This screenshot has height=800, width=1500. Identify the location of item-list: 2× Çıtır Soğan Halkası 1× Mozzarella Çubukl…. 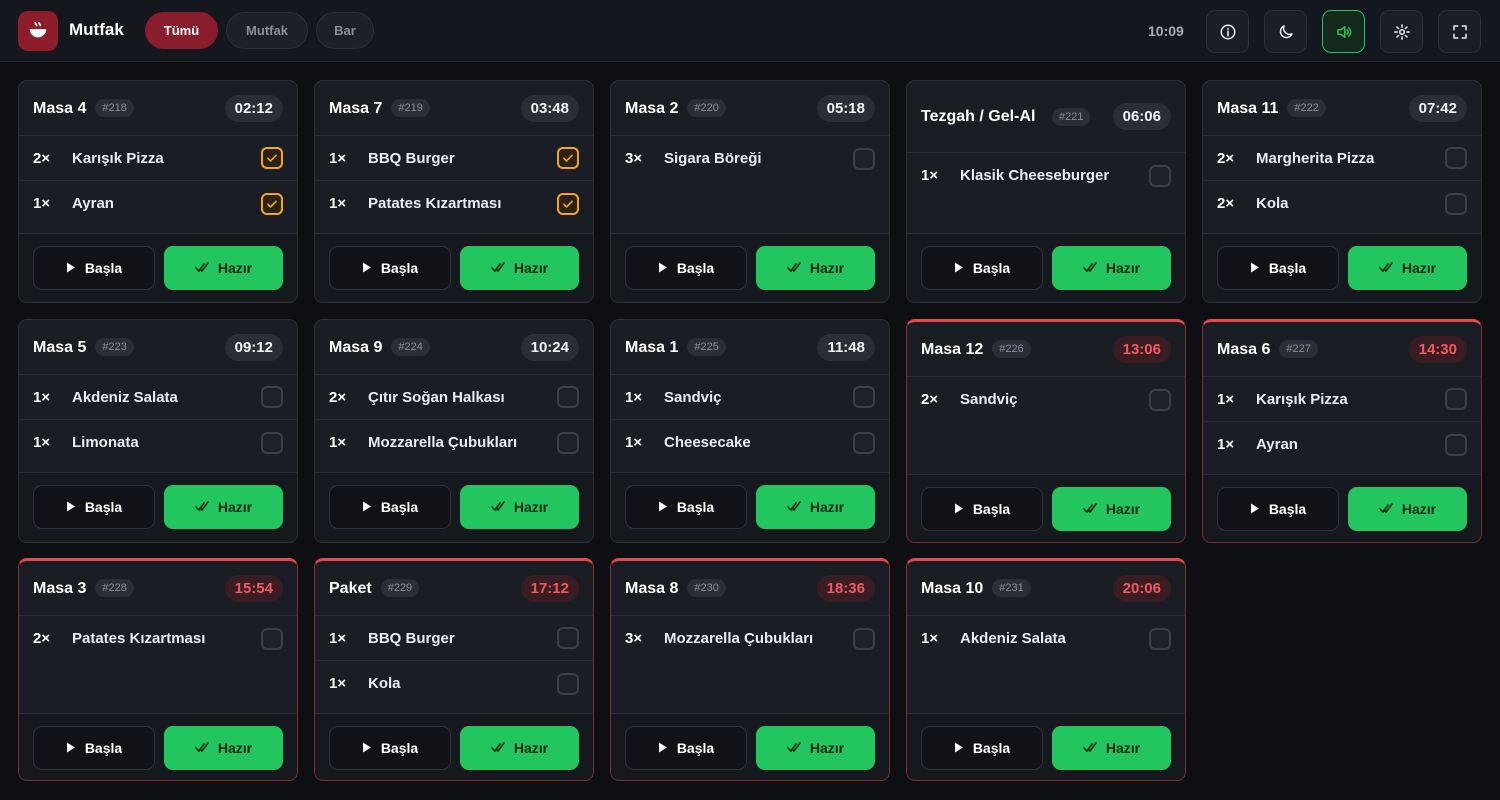
(454, 423).